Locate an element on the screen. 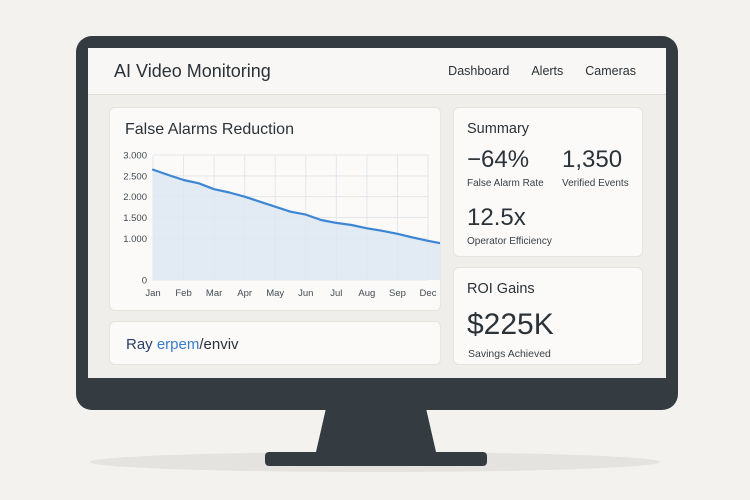 The width and height of the screenshot is (750, 500). x-tick-label: Mar is located at coordinates (214, 293).